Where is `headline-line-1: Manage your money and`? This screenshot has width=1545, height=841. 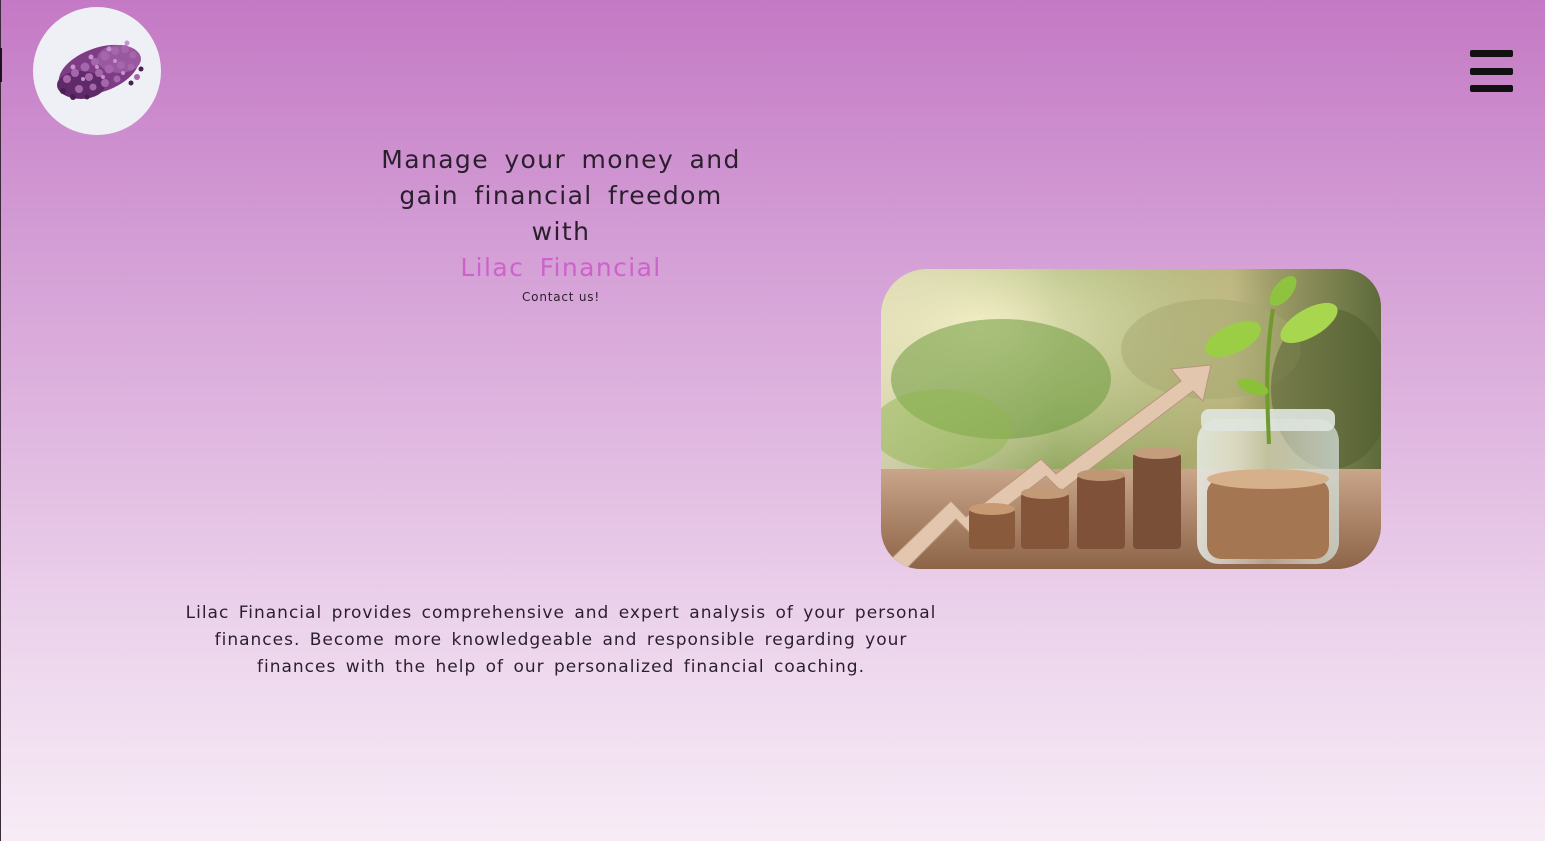
headline-line-1: Manage your money and is located at coordinates (561, 159).